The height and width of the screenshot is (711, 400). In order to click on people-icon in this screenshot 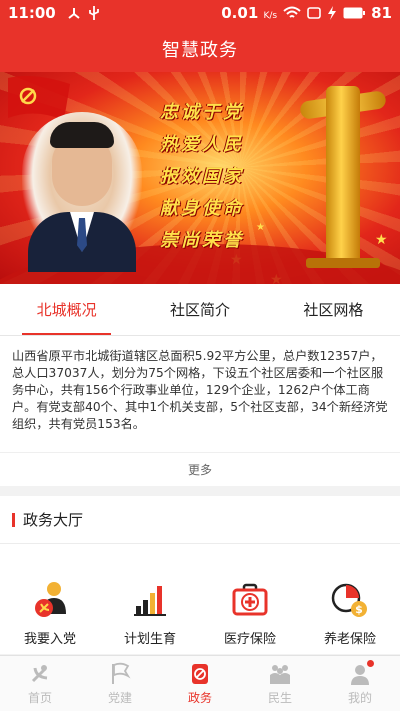, I will do `click(280, 674)`.